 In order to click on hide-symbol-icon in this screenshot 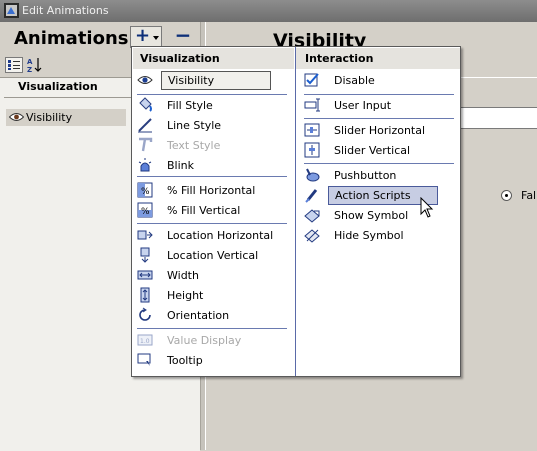, I will do `click(312, 236)`.